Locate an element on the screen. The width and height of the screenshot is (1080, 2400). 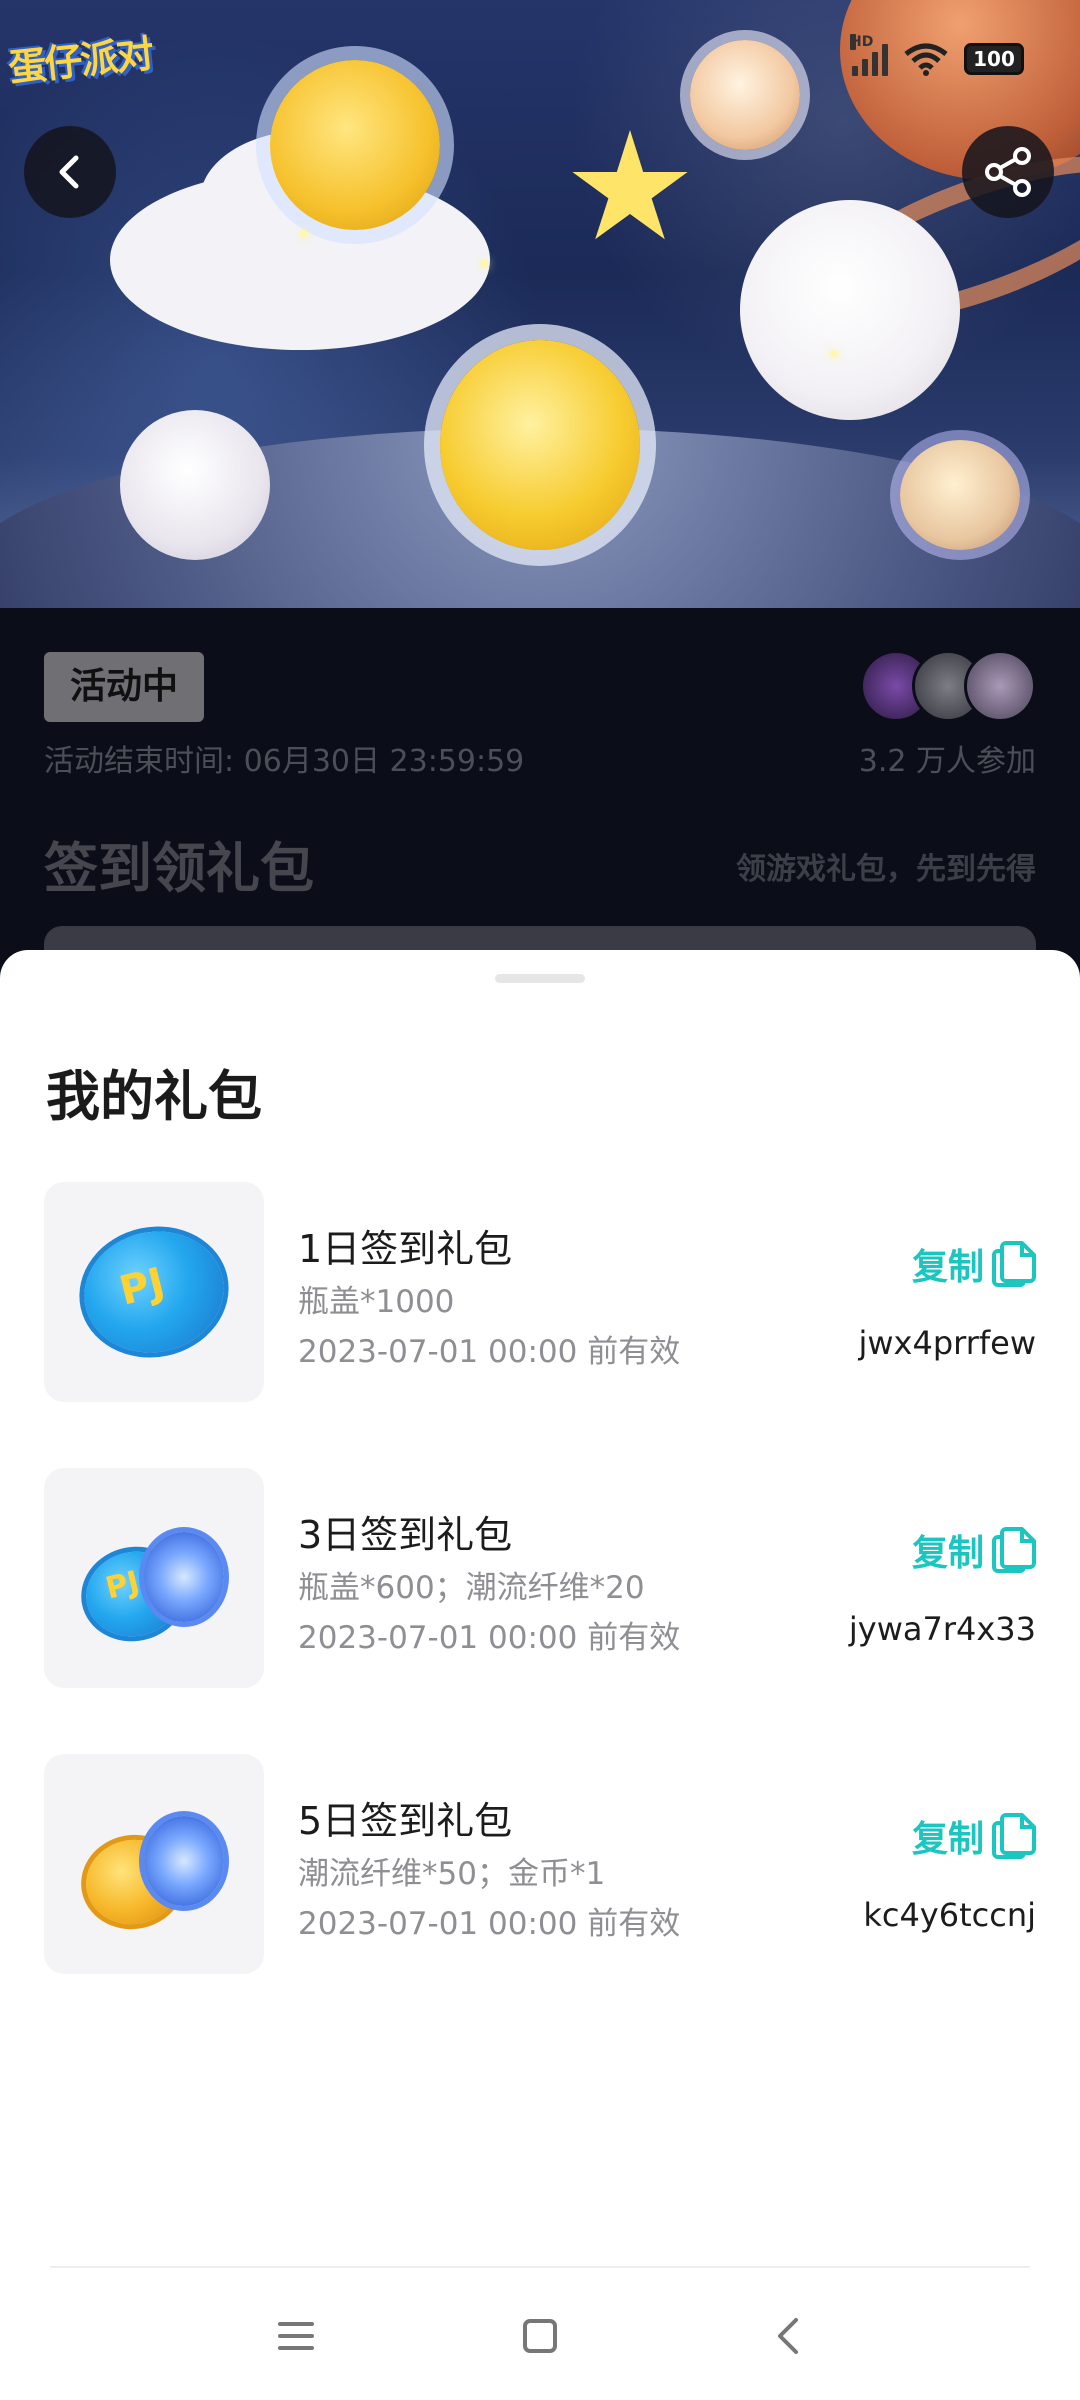
section-title: 签到领礼包 is located at coordinates (179, 868).